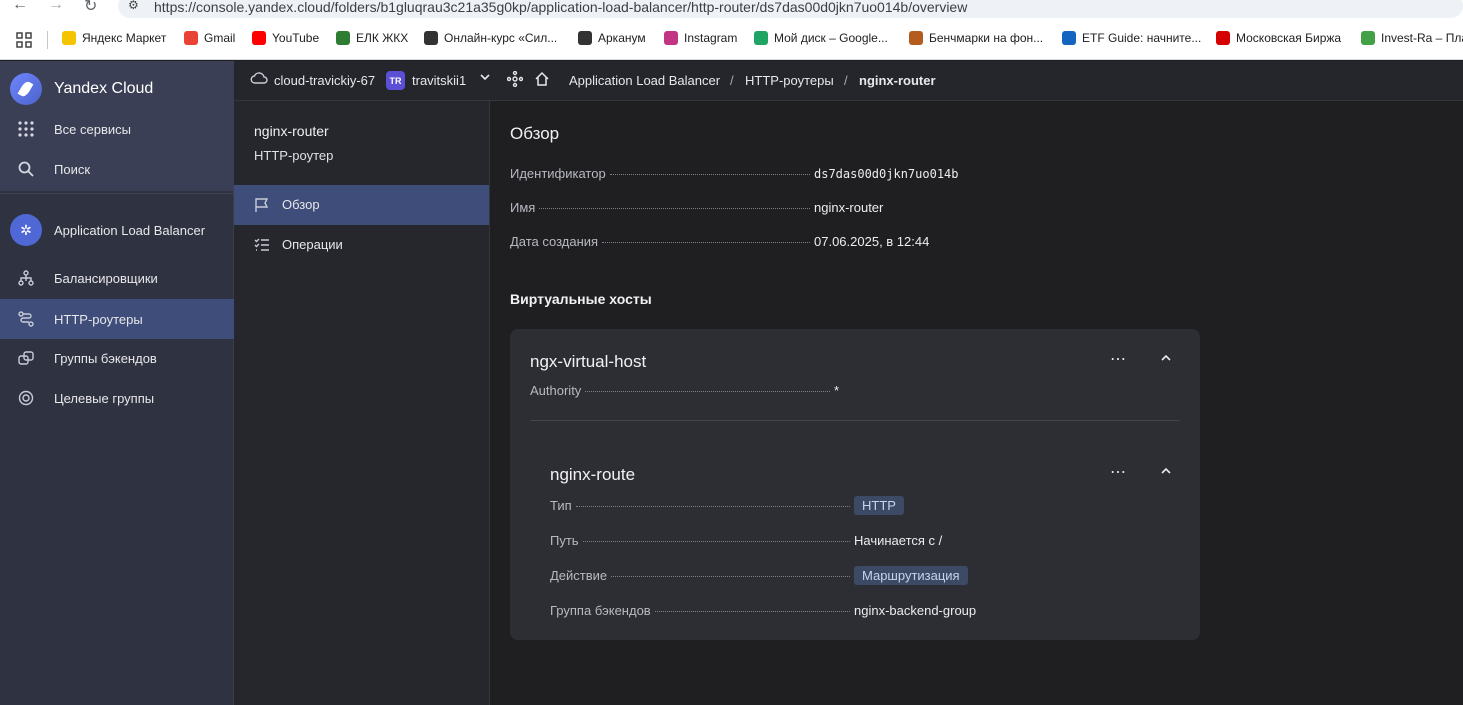 Image resolution: width=1463 pixels, height=705 pixels. I want to click on breadcrumb-current: nginx-router, so click(897, 80).